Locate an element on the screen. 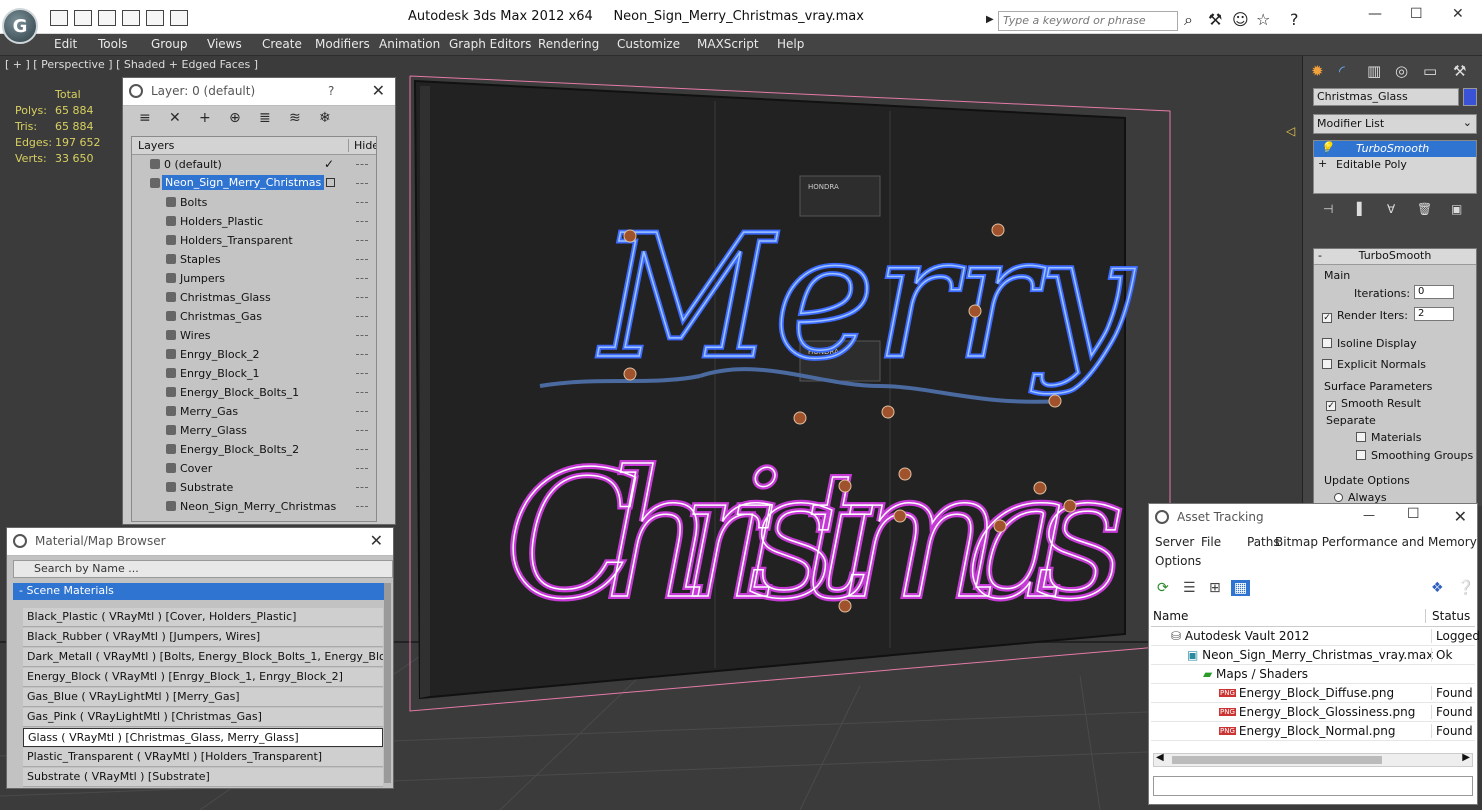  layer-row: 0 (default) ✓ is located at coordinates (254, 164).